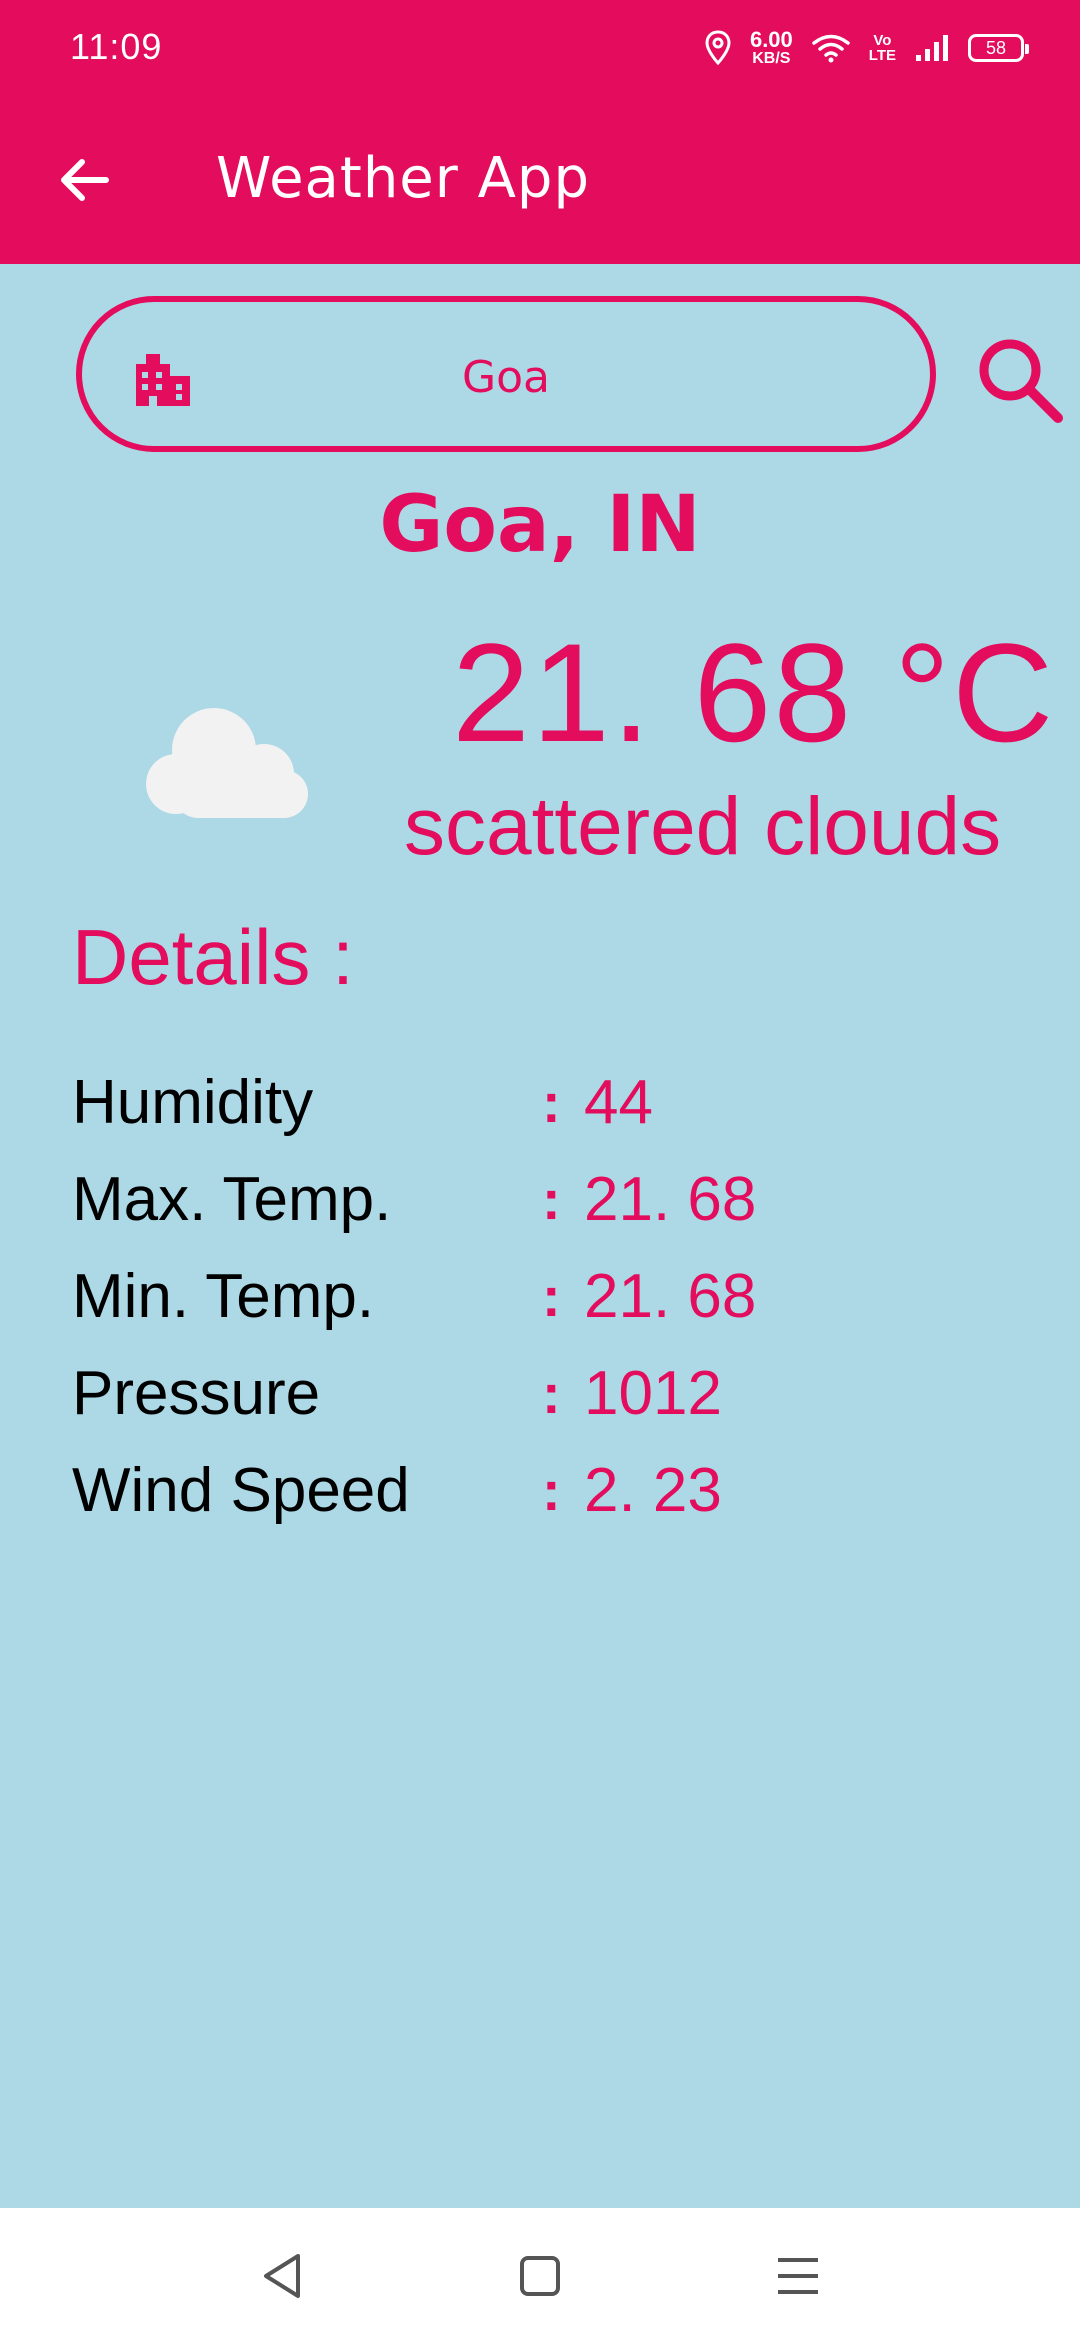 The image size is (1080, 2340). What do you see at coordinates (882, 55) in the screenshot?
I see `volte-bottom-text: LTE` at bounding box center [882, 55].